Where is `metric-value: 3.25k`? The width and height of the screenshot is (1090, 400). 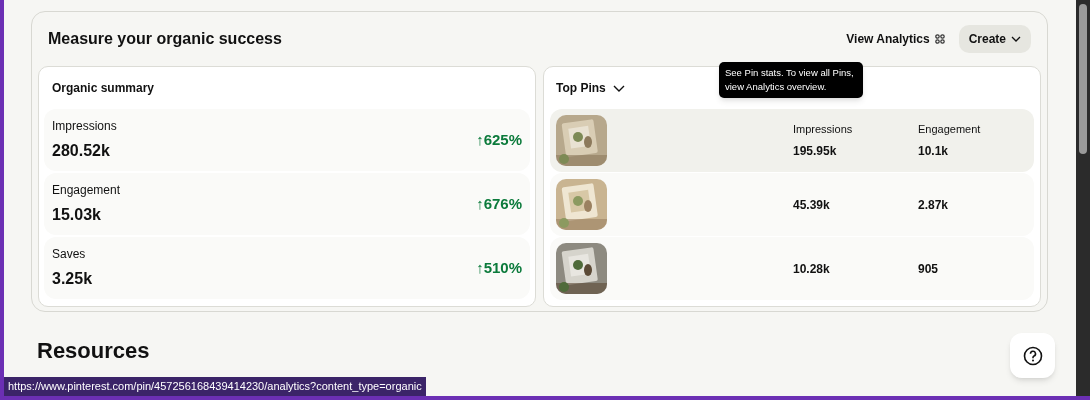 metric-value: 3.25k is located at coordinates (72, 279).